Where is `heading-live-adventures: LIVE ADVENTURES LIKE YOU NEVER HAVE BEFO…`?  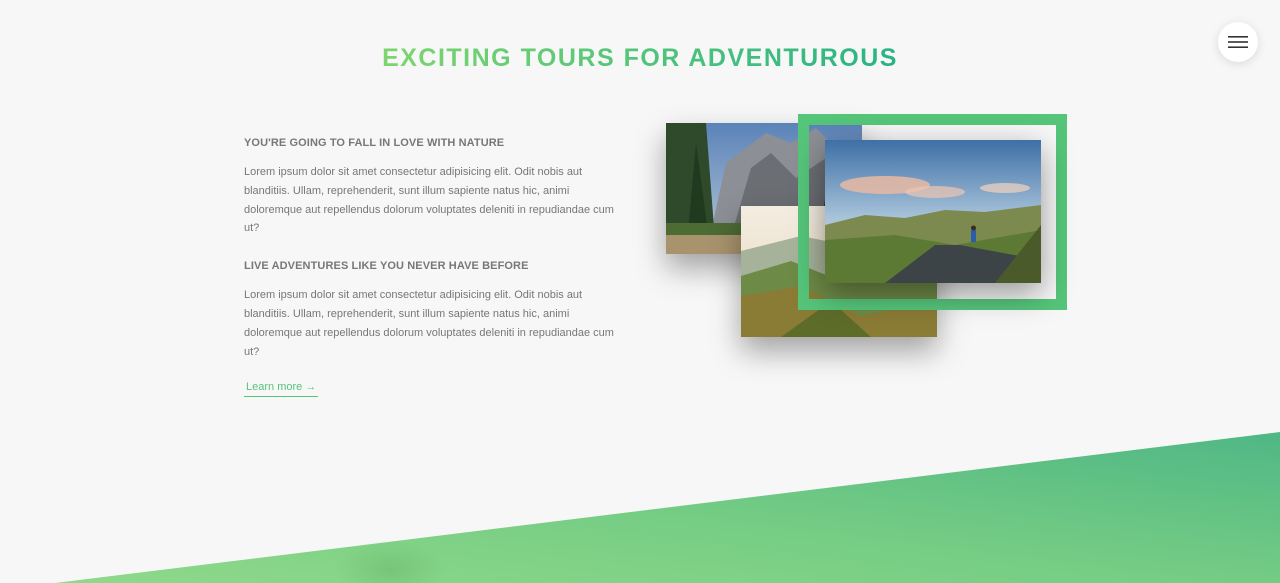 heading-live-adventures: LIVE ADVENTURES LIKE YOU NEVER HAVE BEFO… is located at coordinates (386, 266).